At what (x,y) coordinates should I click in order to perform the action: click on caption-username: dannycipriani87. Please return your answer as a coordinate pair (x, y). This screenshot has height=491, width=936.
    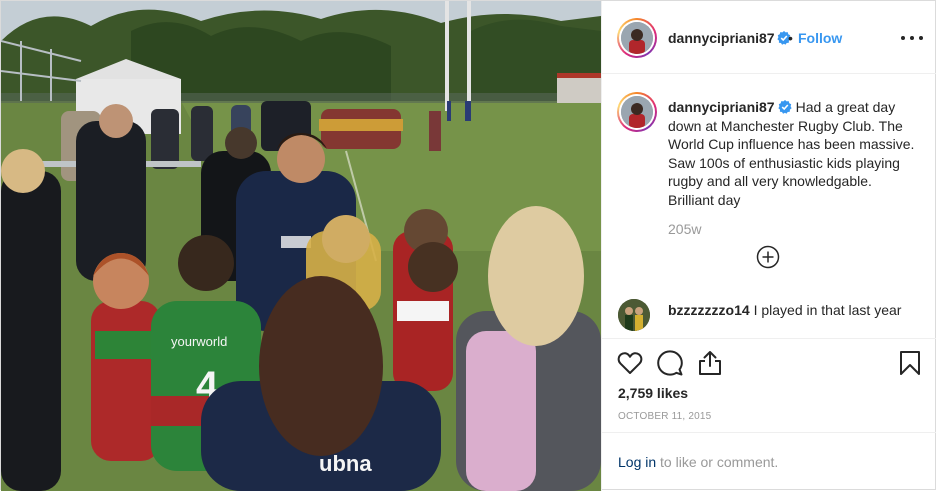
    Looking at the image, I should click on (721, 107).